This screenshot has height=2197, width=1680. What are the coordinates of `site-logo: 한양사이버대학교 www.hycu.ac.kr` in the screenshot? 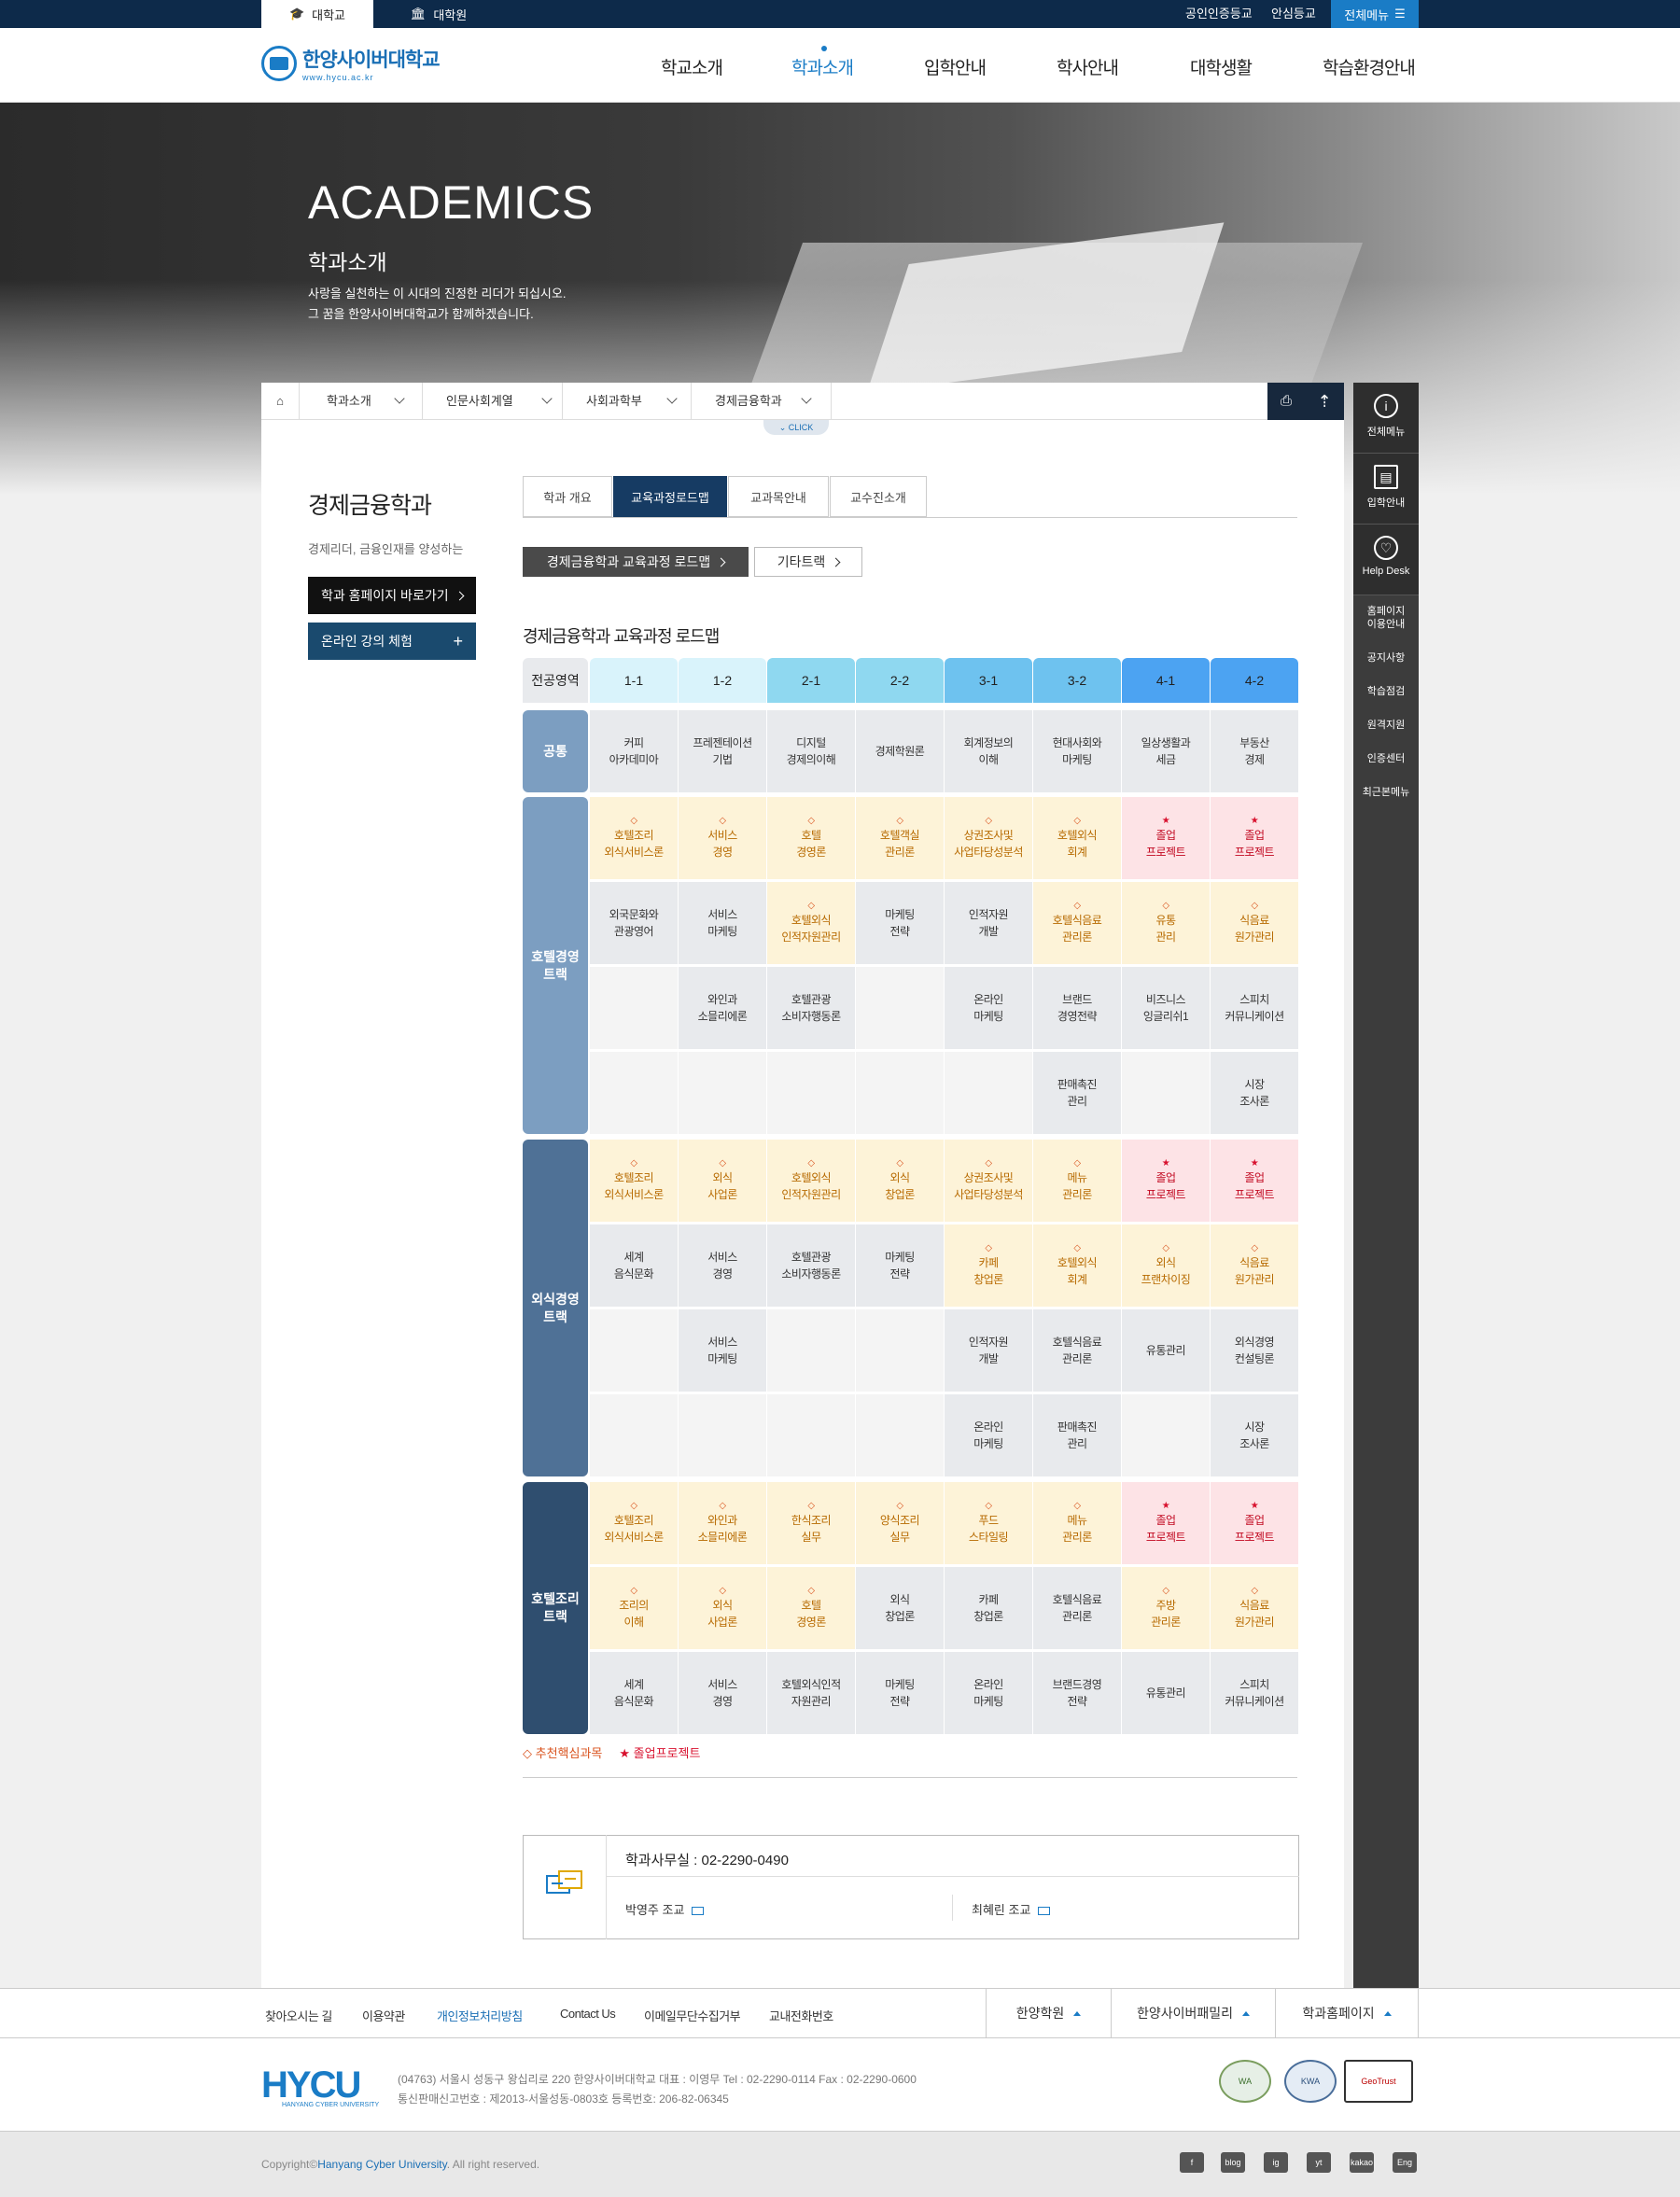 It's located at (351, 63).